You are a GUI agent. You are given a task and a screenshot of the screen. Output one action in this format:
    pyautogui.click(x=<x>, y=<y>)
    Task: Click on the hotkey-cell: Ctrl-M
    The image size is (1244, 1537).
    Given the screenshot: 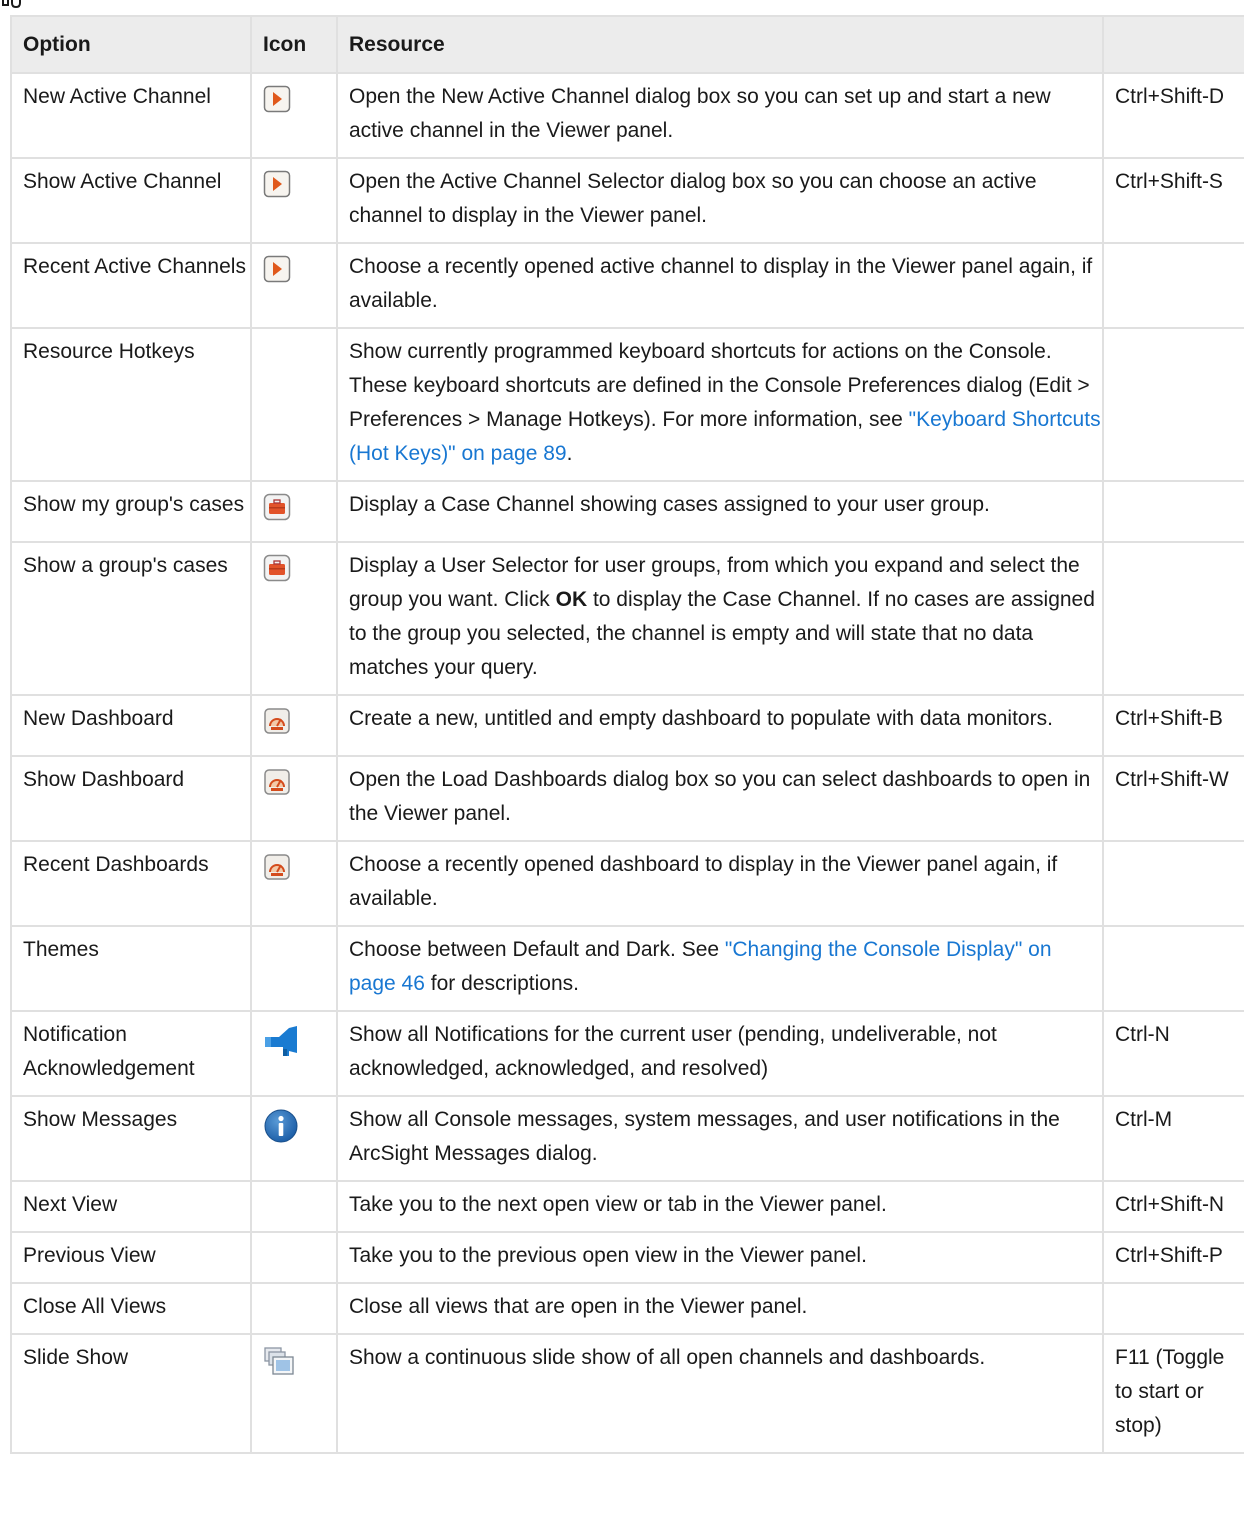 What is the action you would take?
    pyautogui.click(x=1173, y=1138)
    